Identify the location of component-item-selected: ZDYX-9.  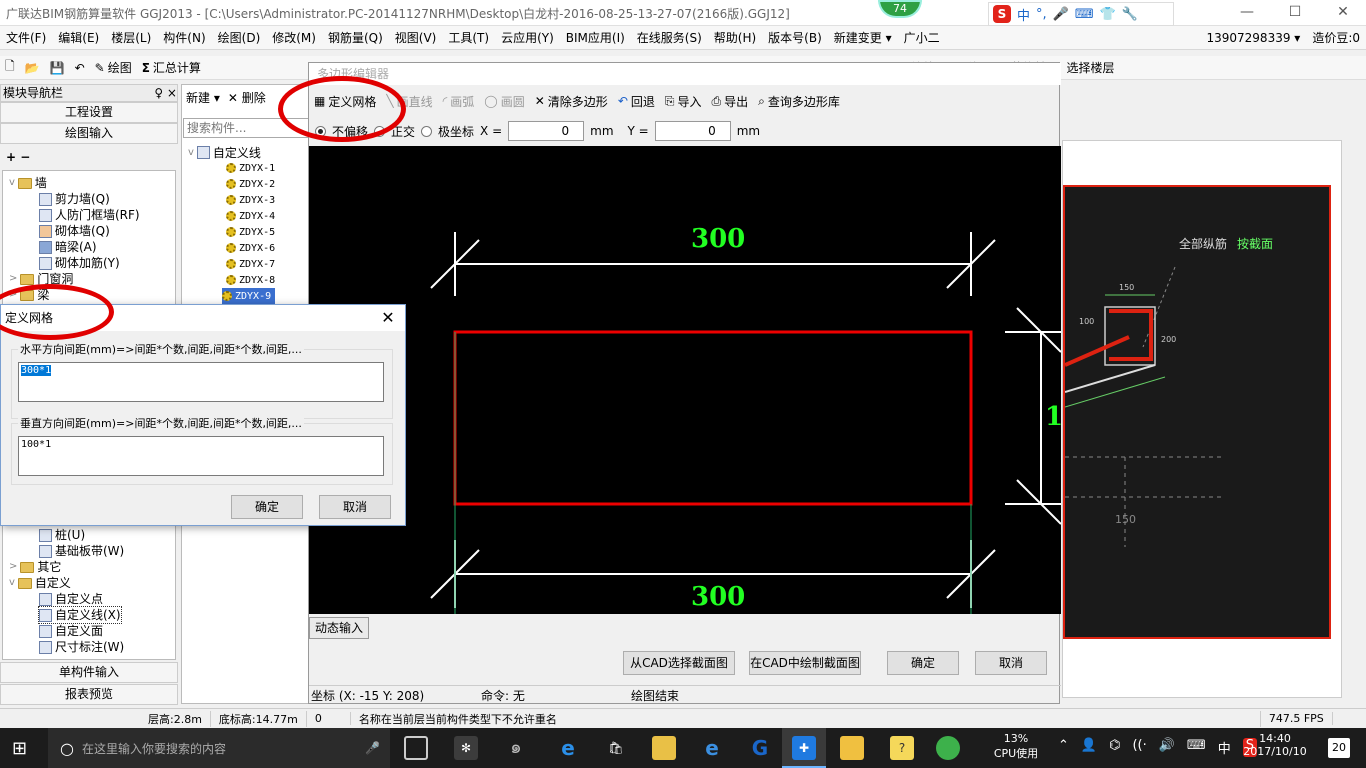
(249, 296).